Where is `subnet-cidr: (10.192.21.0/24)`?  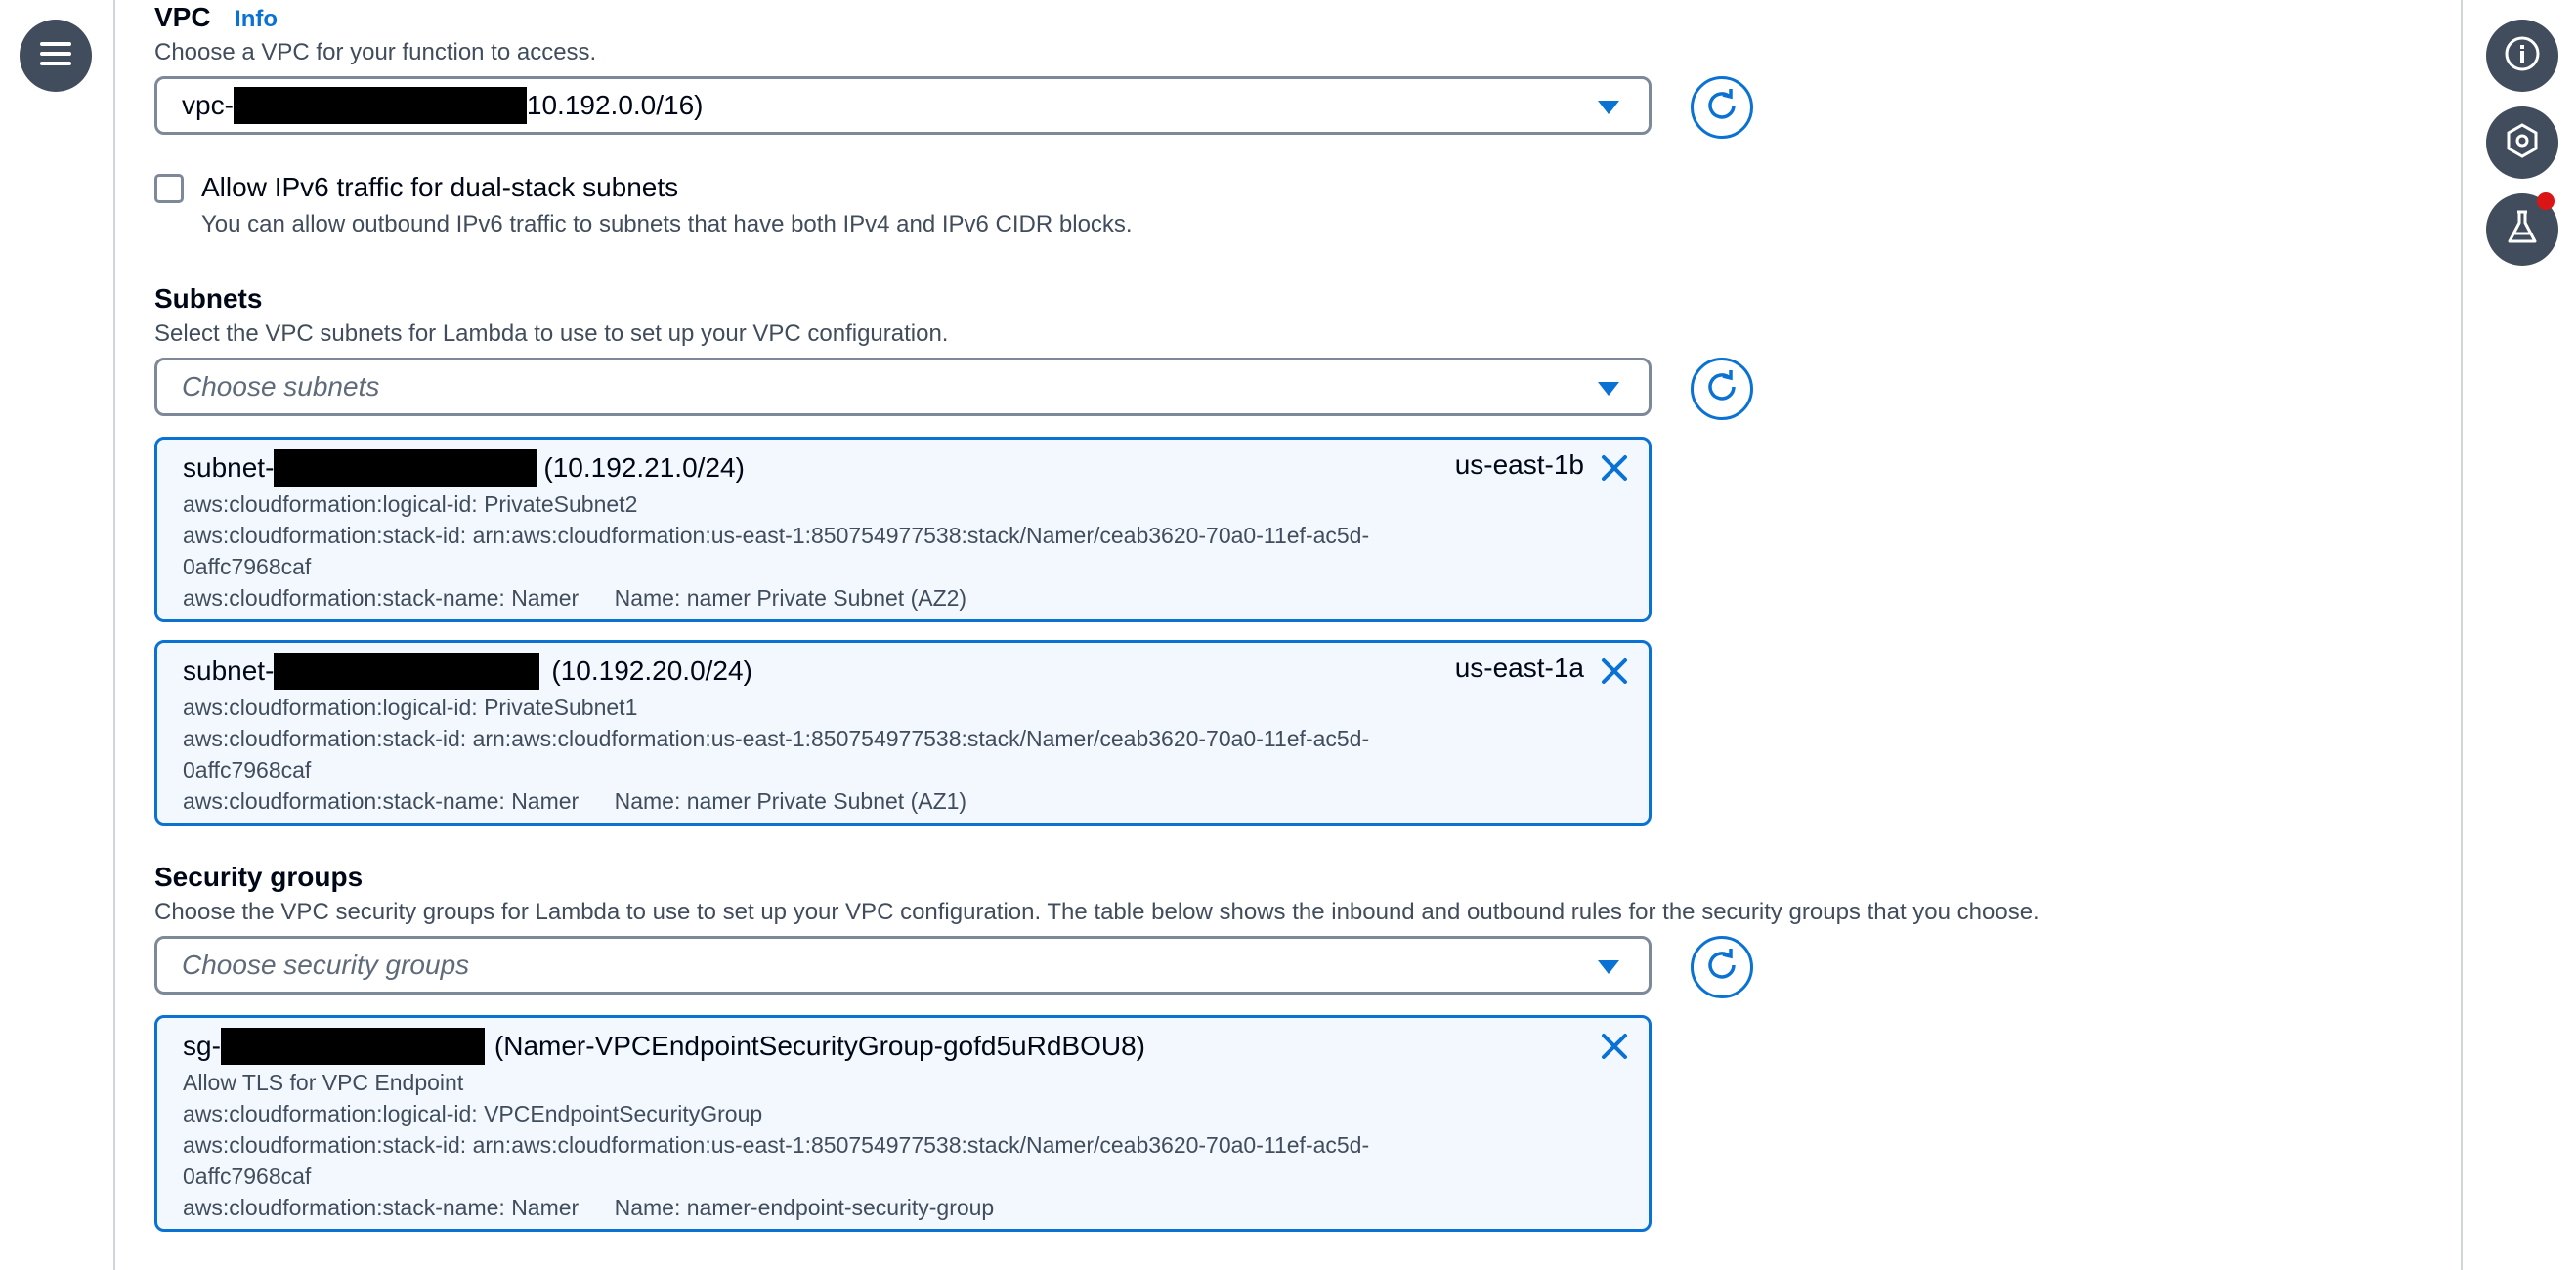 subnet-cidr: (10.192.21.0/24) is located at coordinates (644, 467).